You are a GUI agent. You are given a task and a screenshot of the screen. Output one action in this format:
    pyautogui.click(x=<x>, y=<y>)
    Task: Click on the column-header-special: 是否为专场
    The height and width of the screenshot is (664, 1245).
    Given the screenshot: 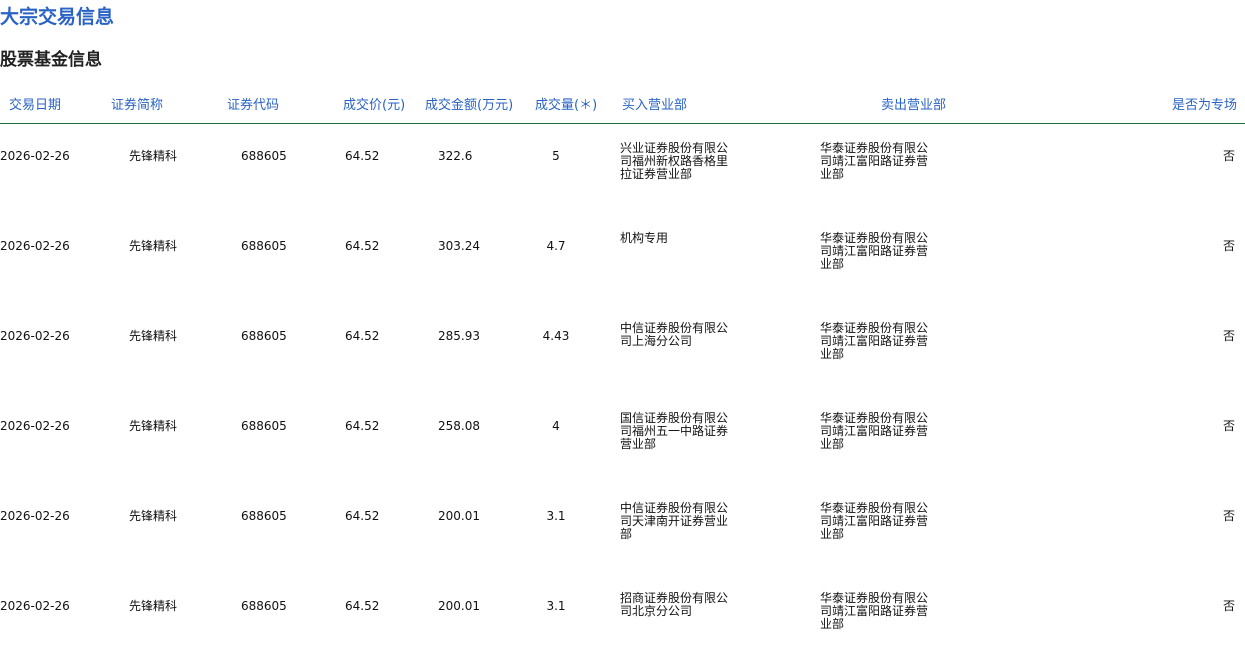 What is the action you would take?
    pyautogui.click(x=1204, y=106)
    